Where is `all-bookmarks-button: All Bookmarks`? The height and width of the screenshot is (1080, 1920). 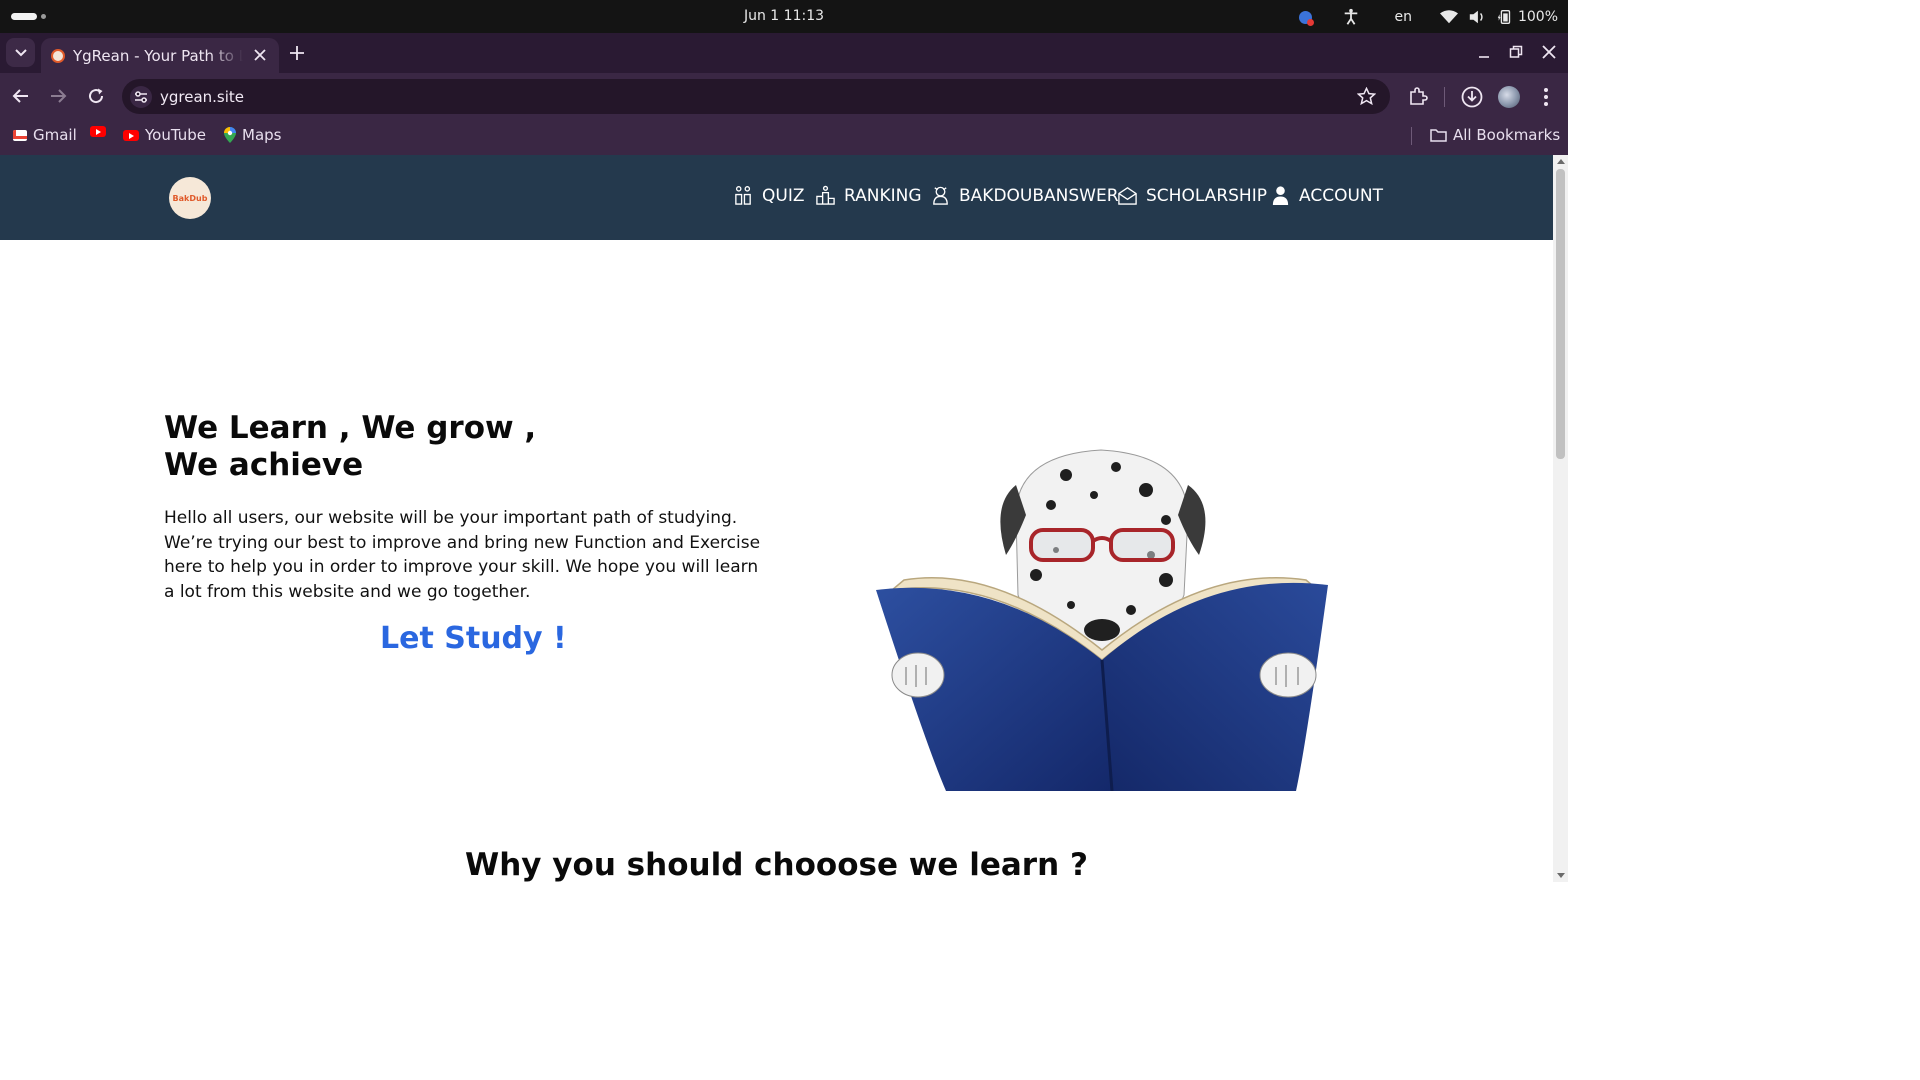 all-bookmarks-button: All Bookmarks is located at coordinates (1495, 135).